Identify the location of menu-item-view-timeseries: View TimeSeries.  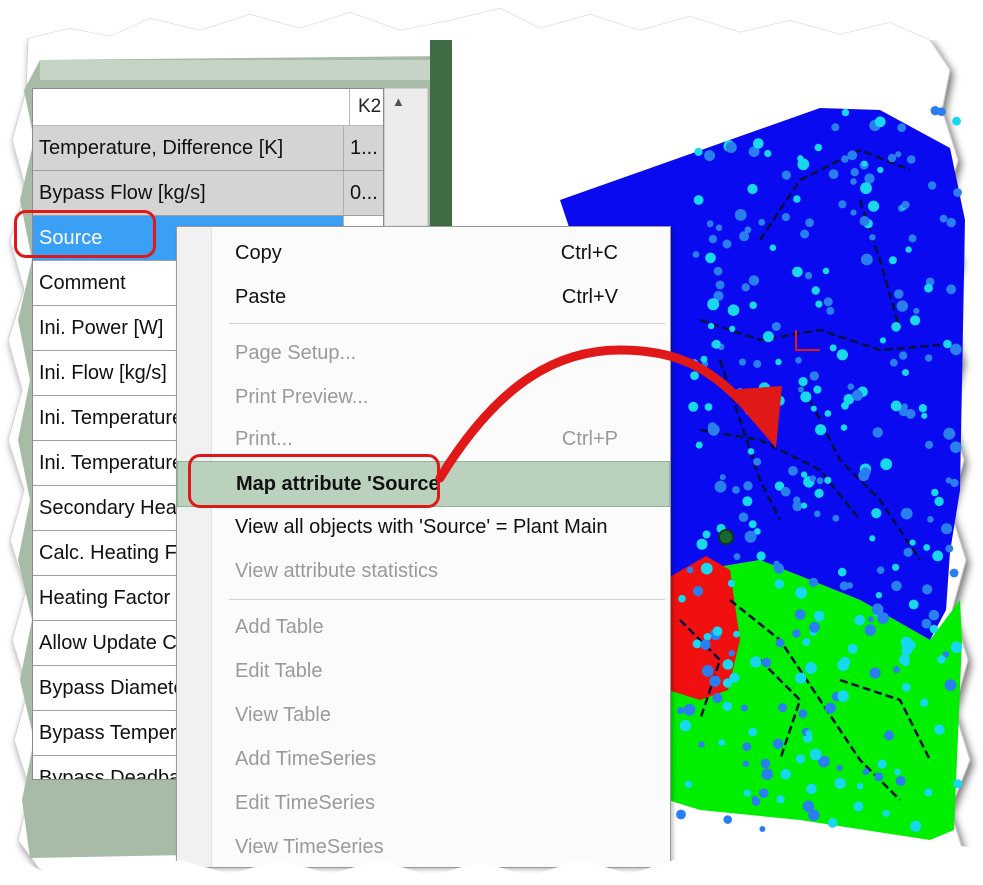
(423, 847).